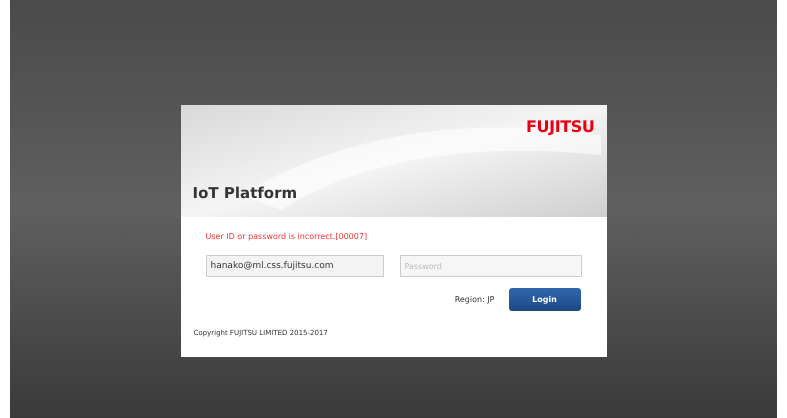 This screenshot has width=787, height=418. What do you see at coordinates (560, 127) in the screenshot?
I see `fujitsu-logo: FUJITSU` at bounding box center [560, 127].